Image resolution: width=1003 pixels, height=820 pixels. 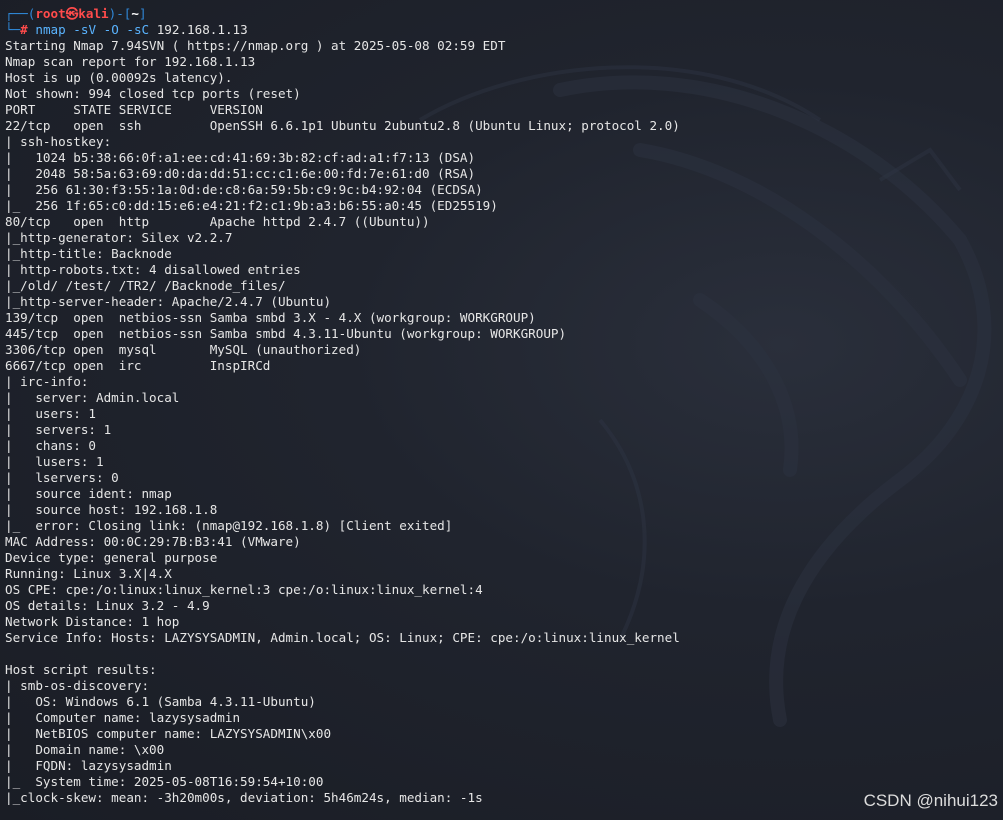 What do you see at coordinates (50, 413) in the screenshot?
I see `output-line: | users: 1` at bounding box center [50, 413].